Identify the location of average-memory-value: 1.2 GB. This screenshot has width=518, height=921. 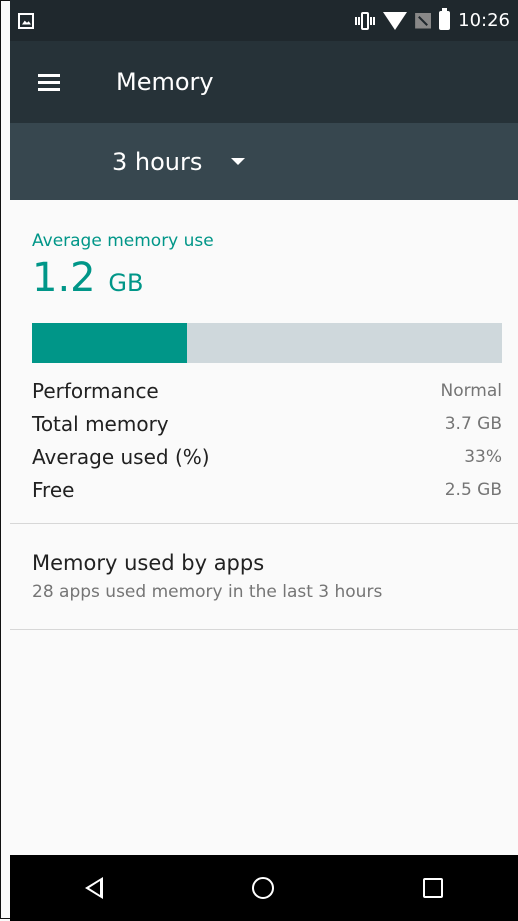
(87, 280).